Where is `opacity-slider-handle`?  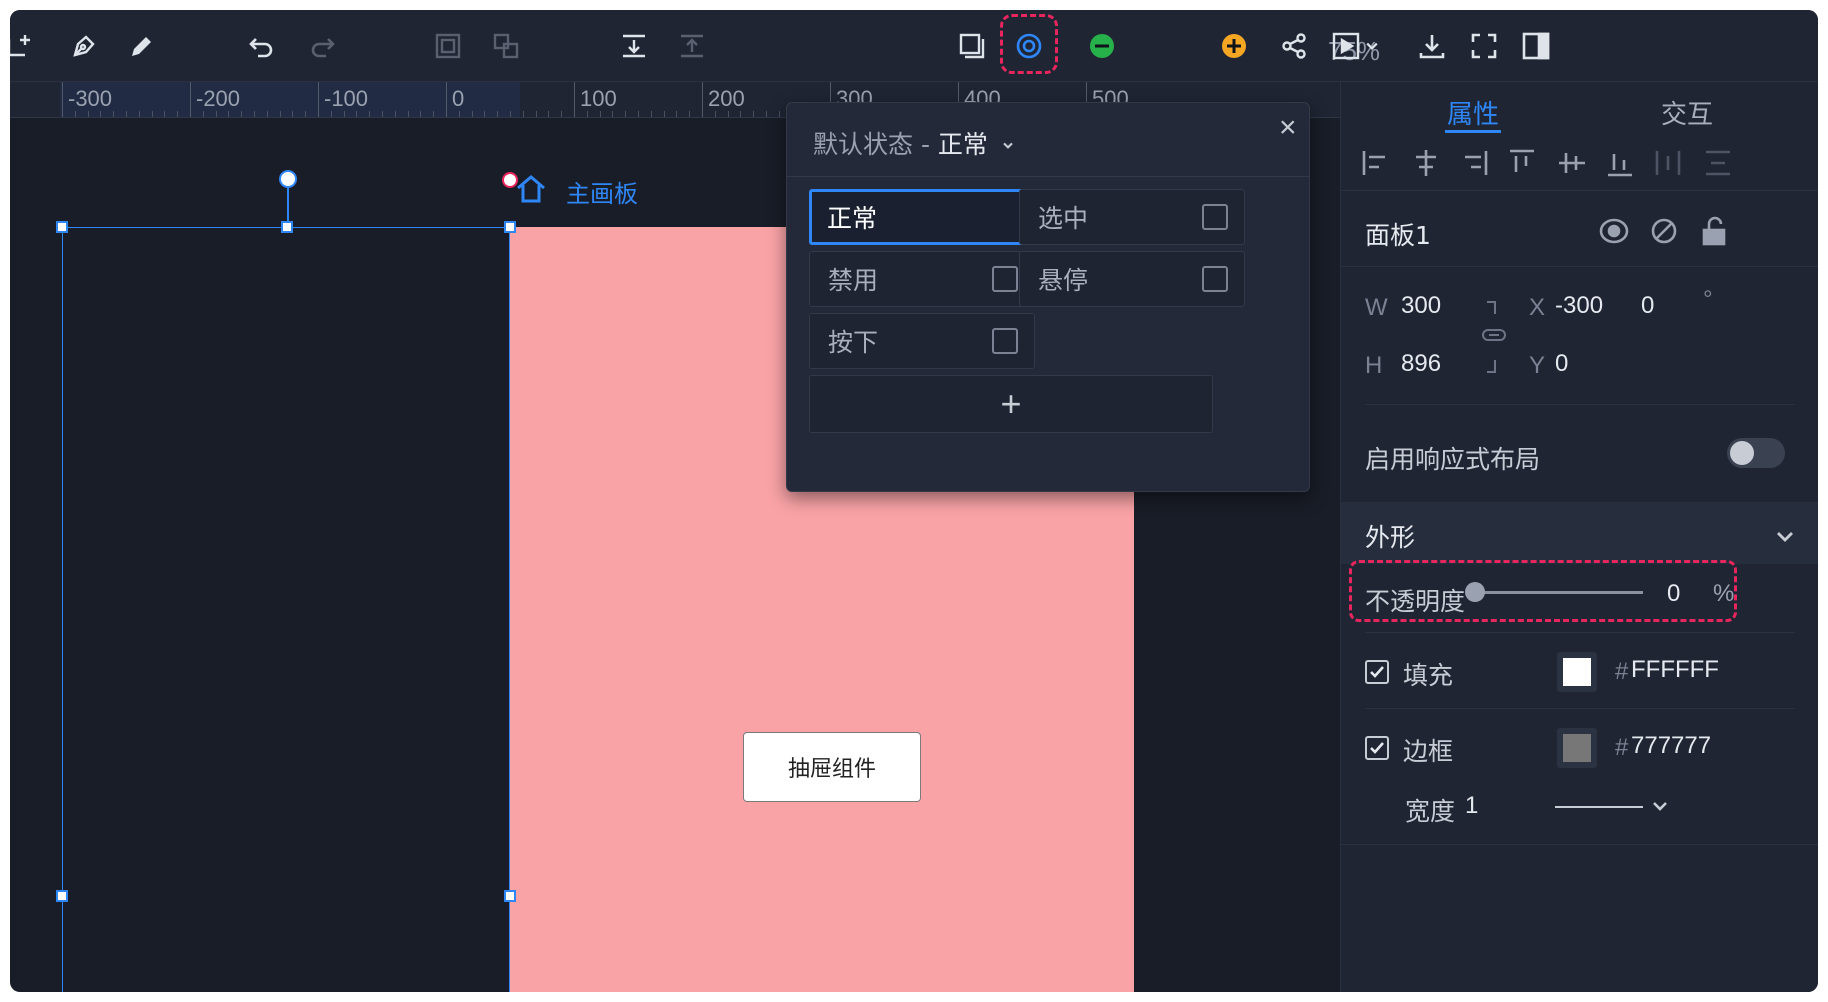 opacity-slider-handle is located at coordinates (1475, 592).